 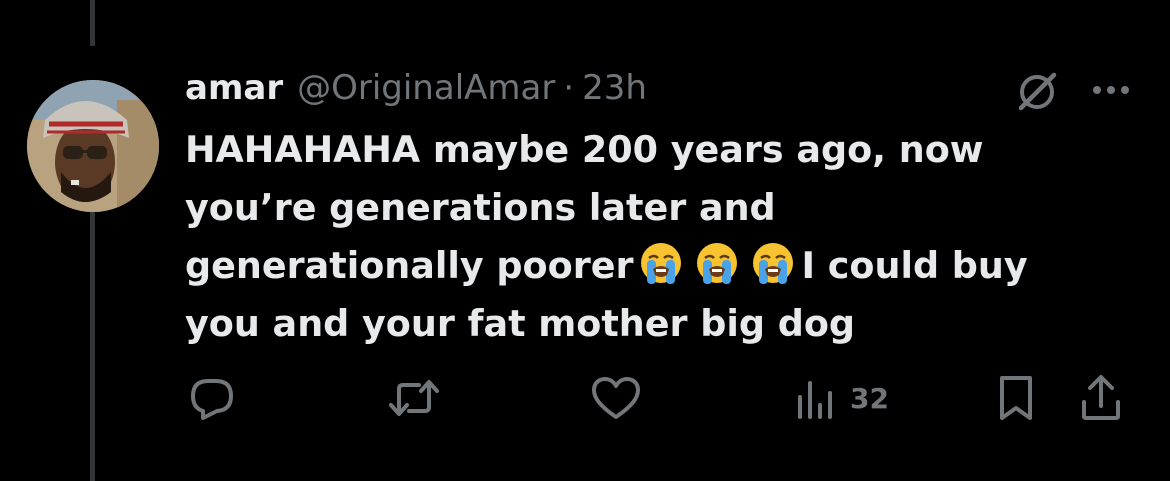 I want to click on timestamp: 23h, so click(x=614, y=88).